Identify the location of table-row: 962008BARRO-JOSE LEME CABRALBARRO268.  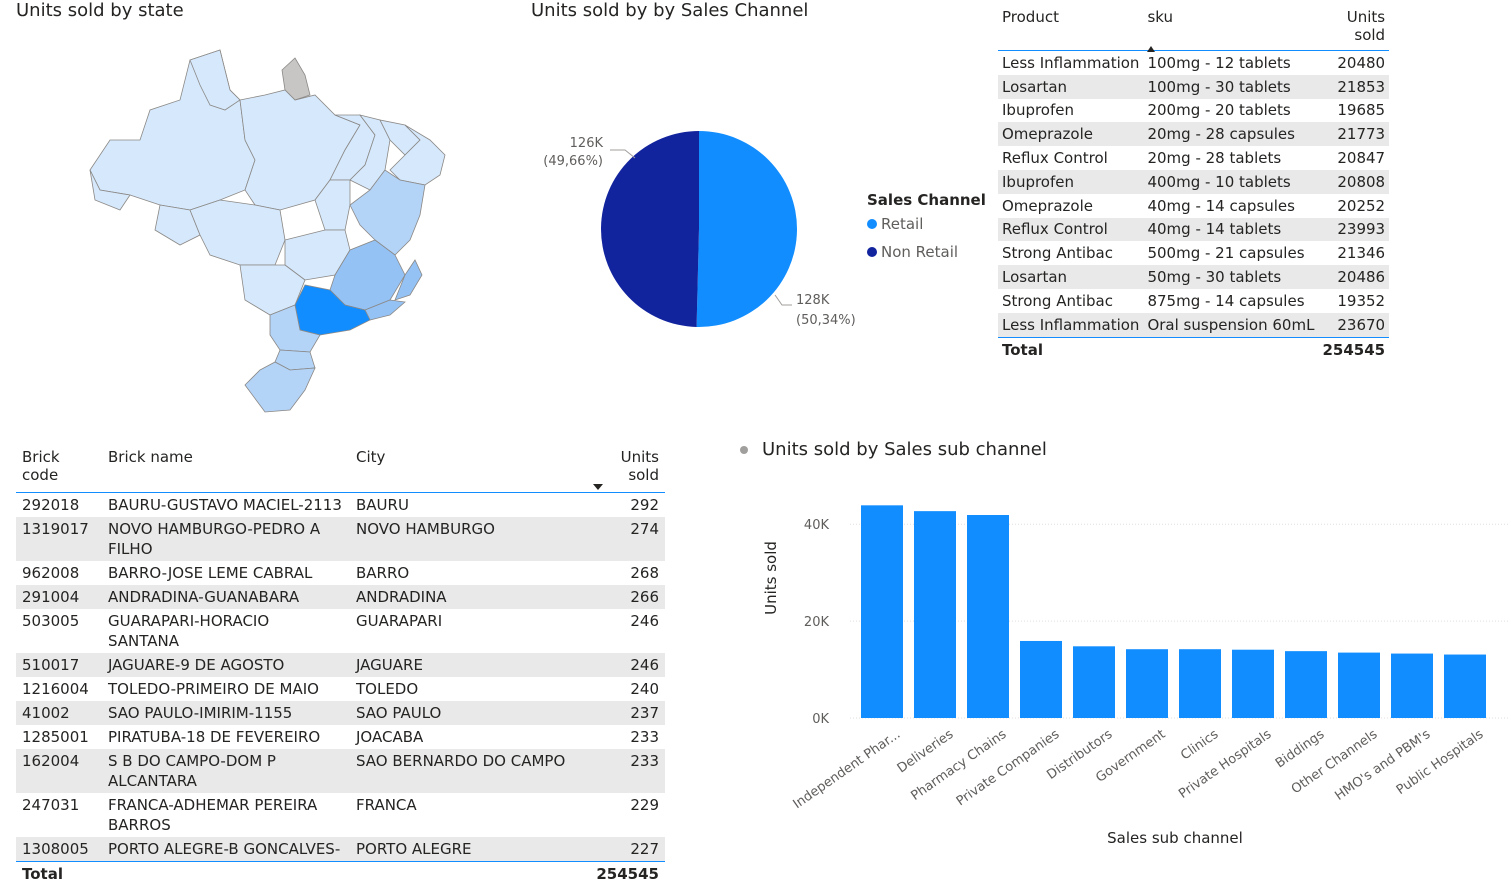
(340, 573).